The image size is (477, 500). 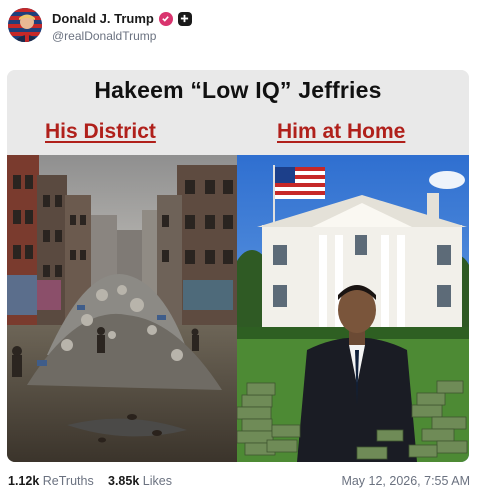 What do you see at coordinates (238, 90) in the screenshot?
I see `meme-title: Hakeem “Low IQ” Jeffries` at bounding box center [238, 90].